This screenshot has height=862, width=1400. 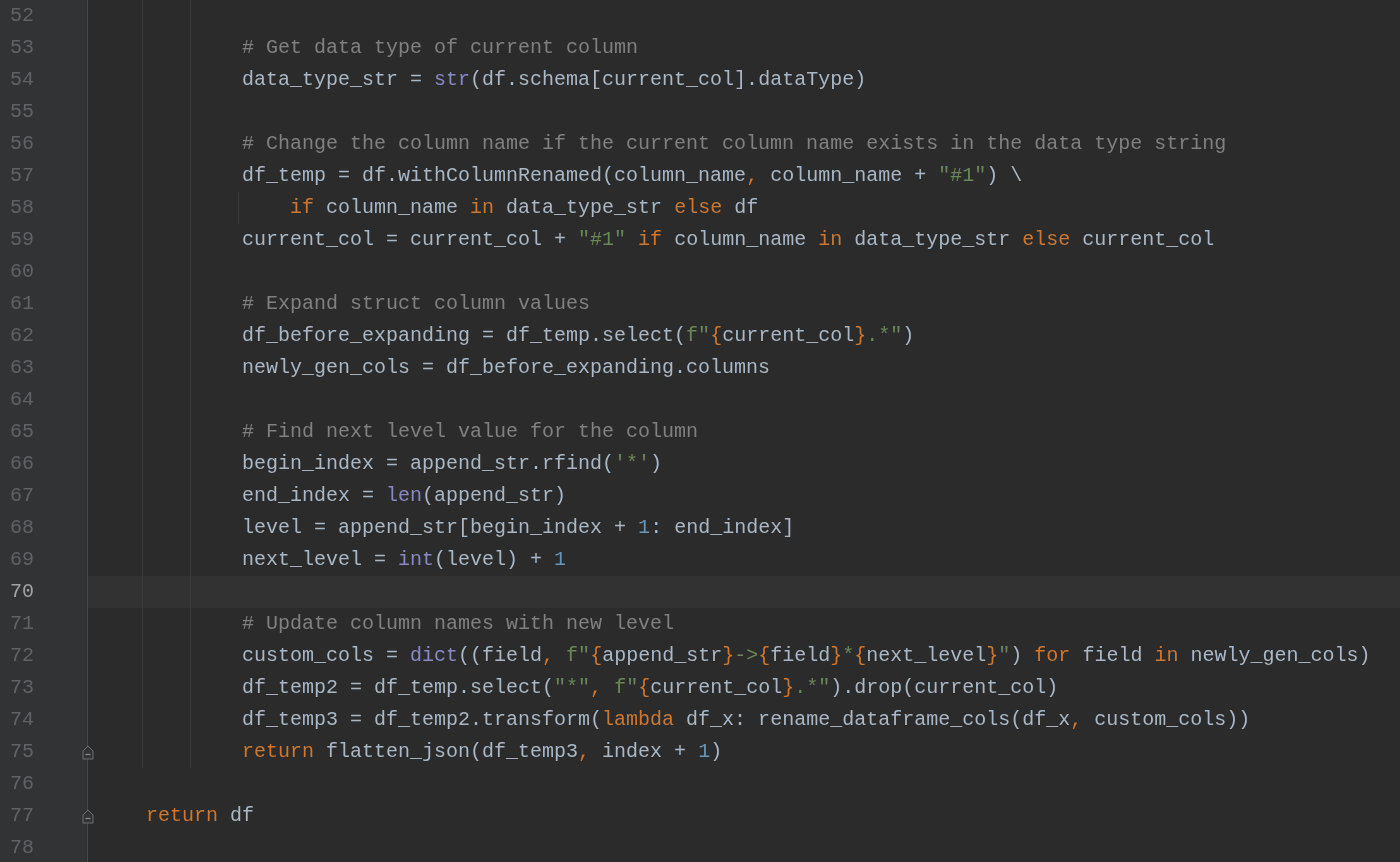 I want to click on code-comment: # Get data type of current column, so click(x=440, y=48).